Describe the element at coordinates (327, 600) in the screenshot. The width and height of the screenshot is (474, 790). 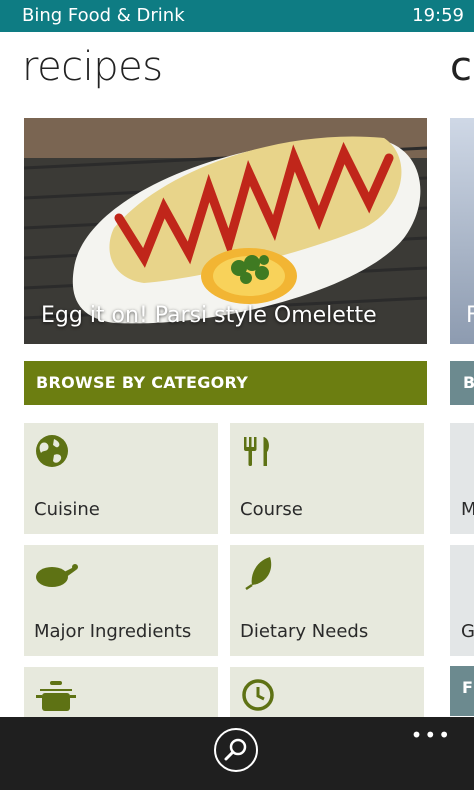
I see `tile-dietary-needs: Dietary Needs` at that location.